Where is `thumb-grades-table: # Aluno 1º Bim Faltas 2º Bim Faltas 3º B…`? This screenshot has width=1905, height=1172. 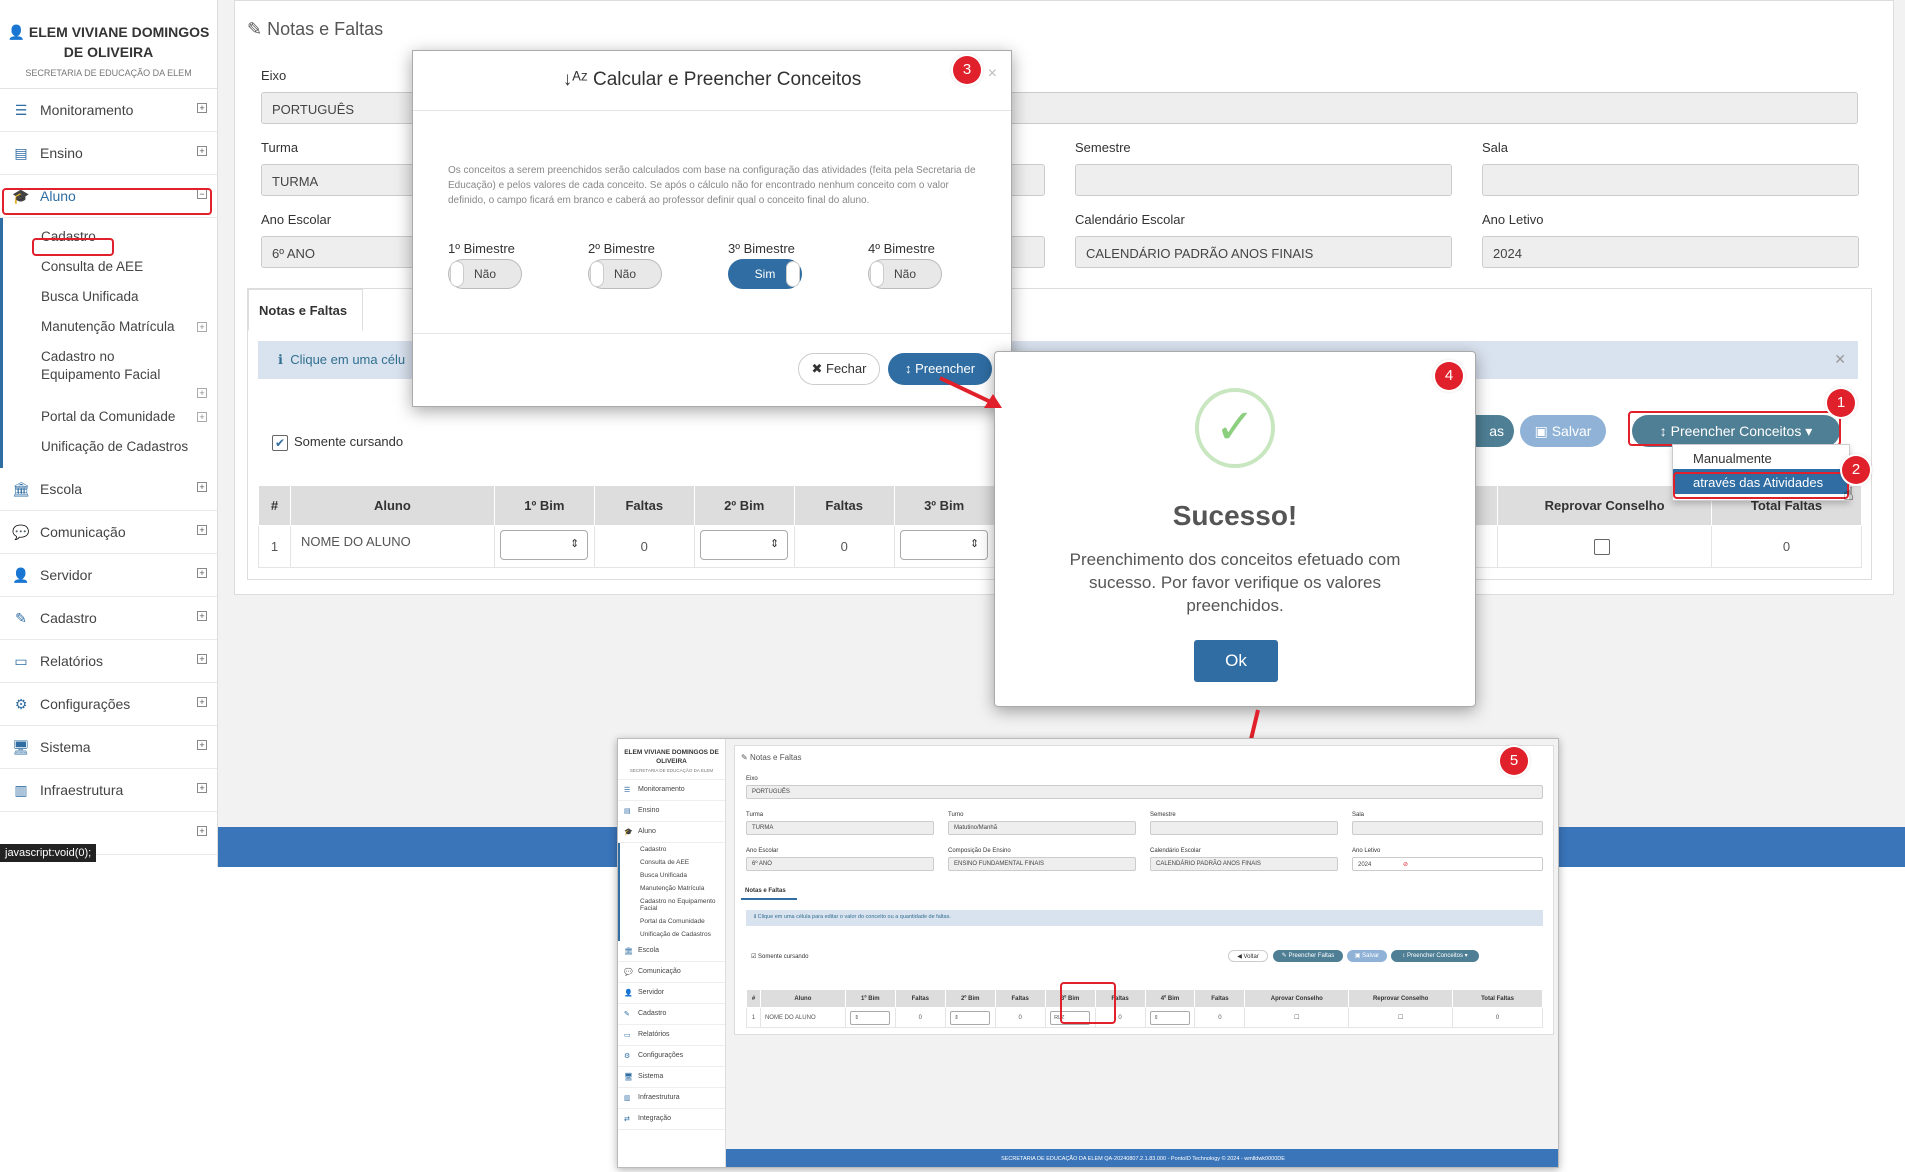 thumb-grades-table: # Aluno 1º Bim Faltas 2º Bim Faltas 3º B… is located at coordinates (1144, 1008).